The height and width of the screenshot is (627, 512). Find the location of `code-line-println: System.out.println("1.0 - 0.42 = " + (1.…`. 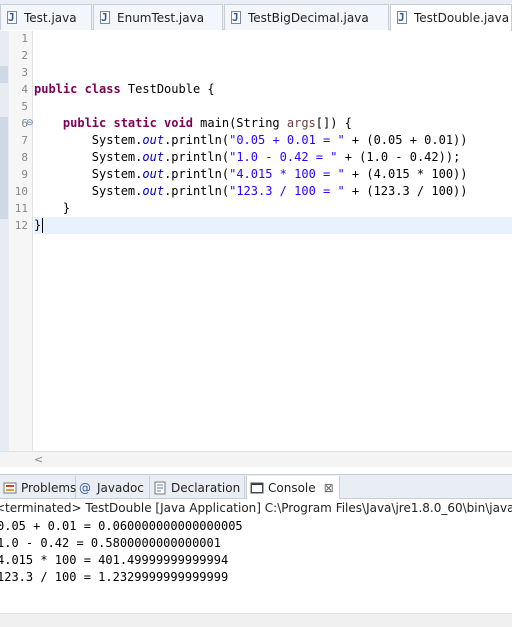

code-line-println: System.out.println("1.0 - 0.42 = " + (1.… is located at coordinates (276, 157).